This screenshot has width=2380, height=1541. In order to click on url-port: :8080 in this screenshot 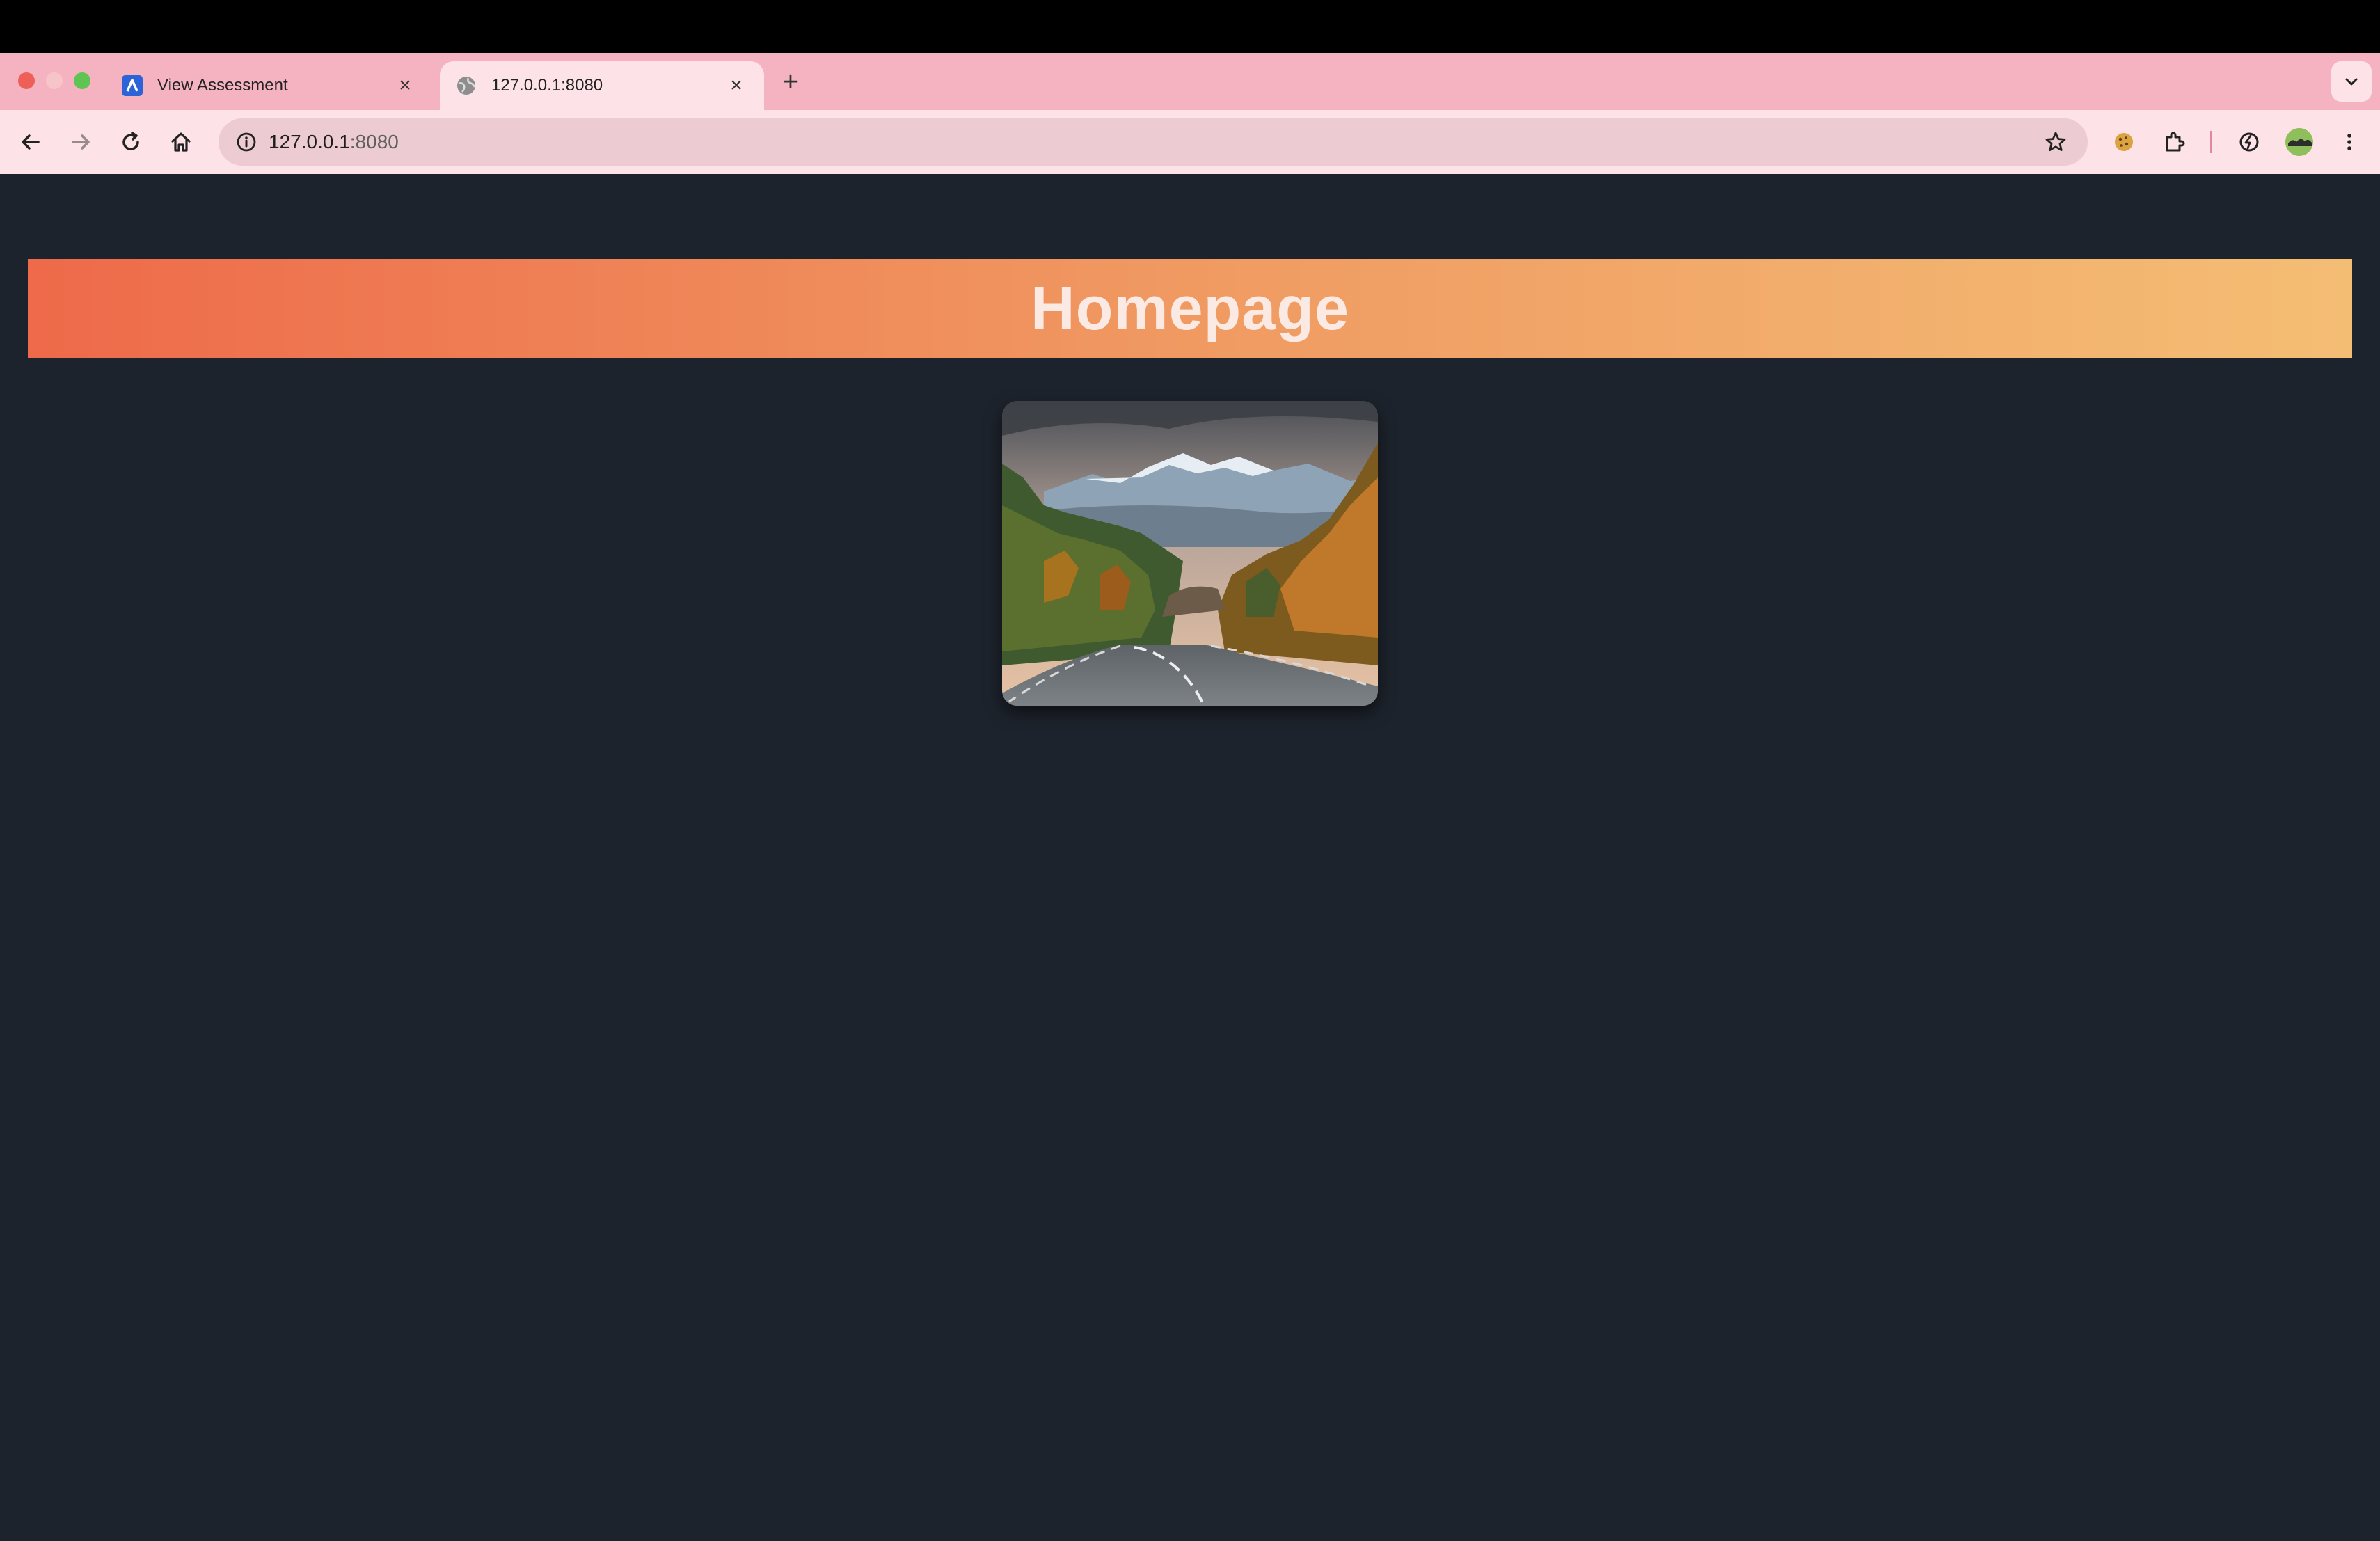, I will do `click(374, 141)`.